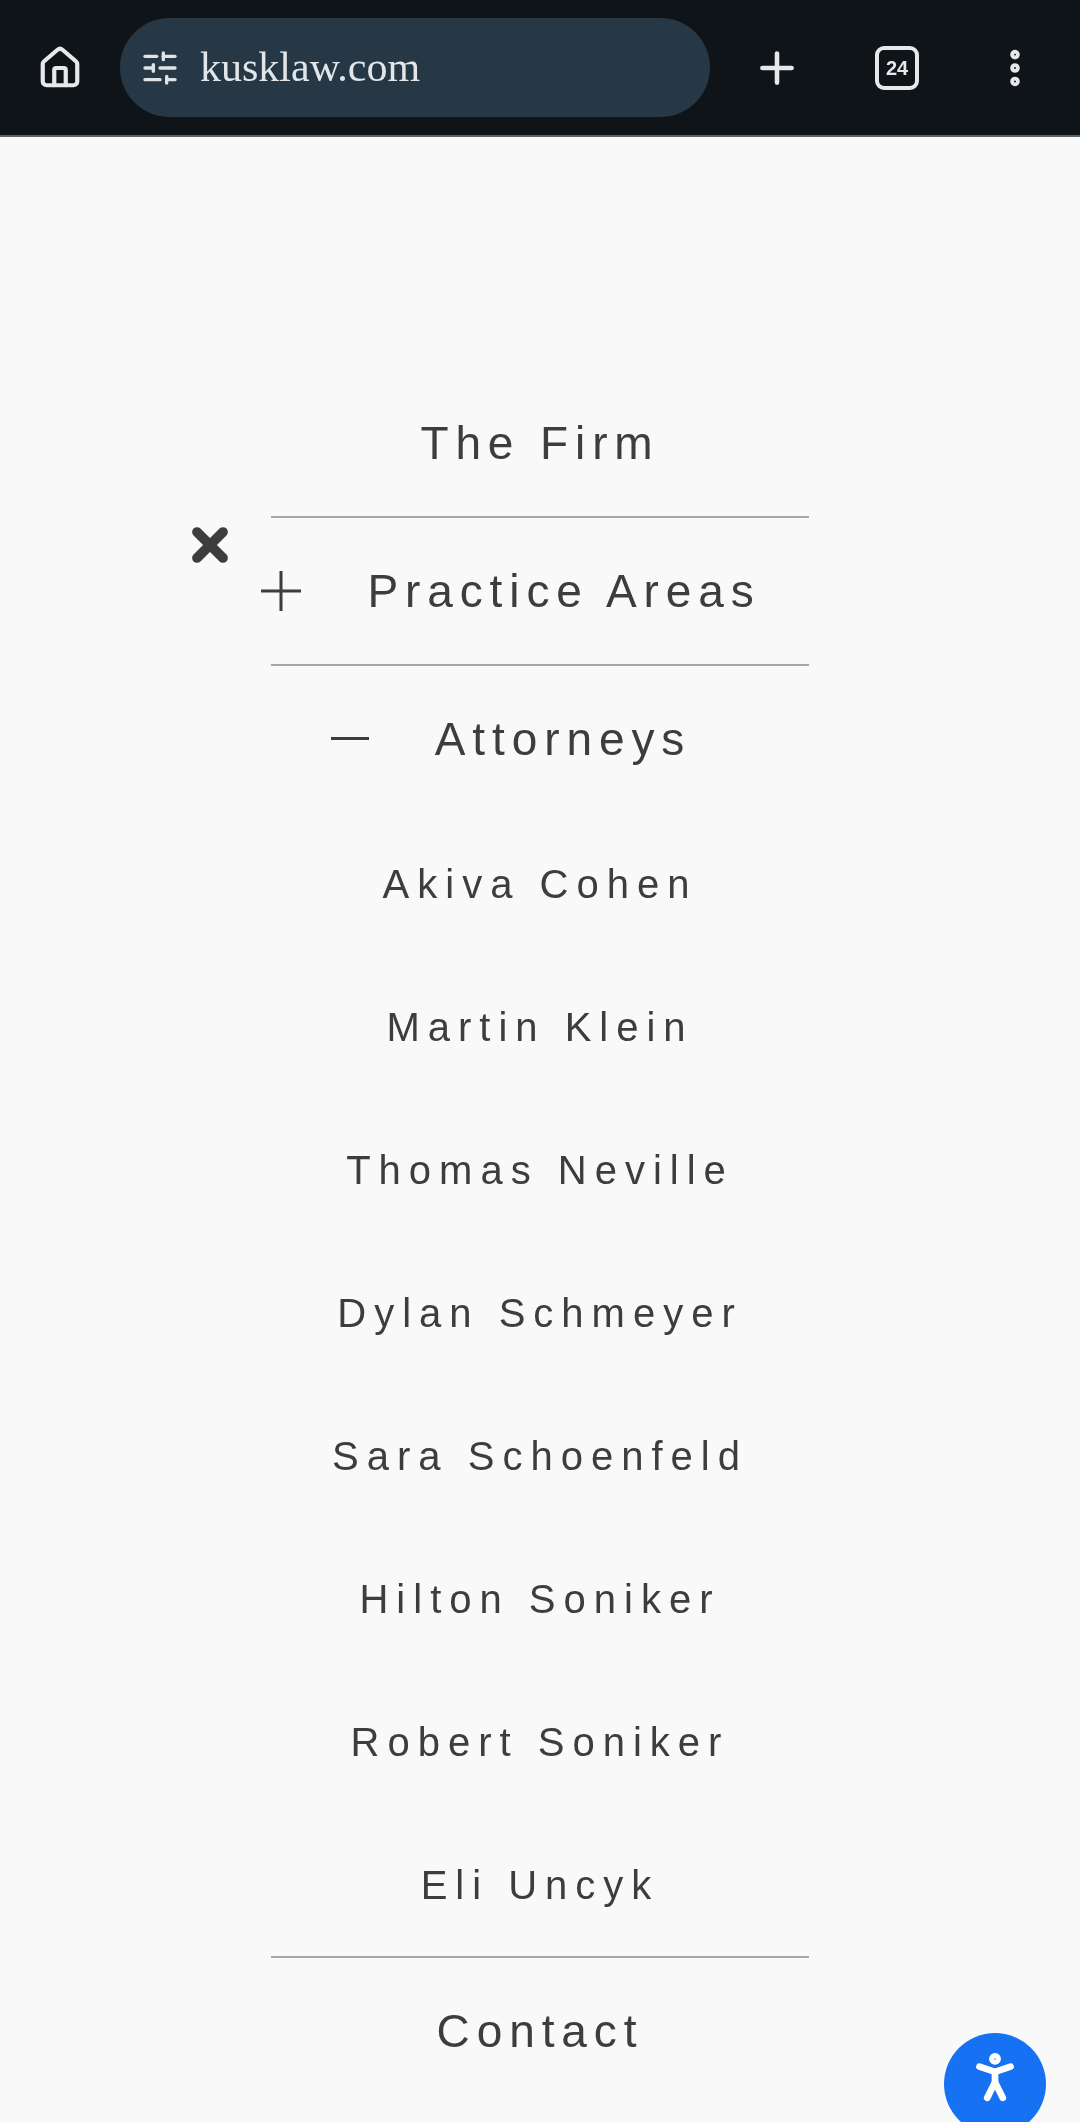 This screenshot has height=2122, width=1080. I want to click on menu-link: Contact, so click(540, 2031).